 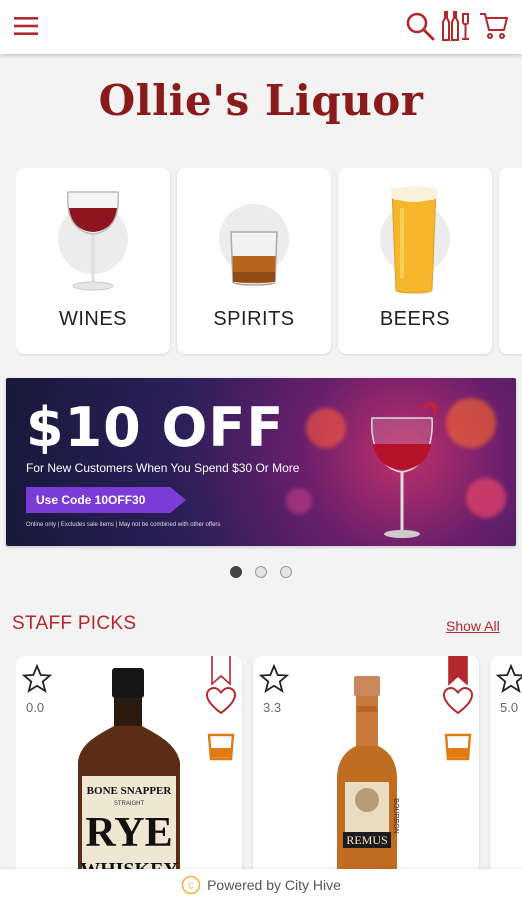 What do you see at coordinates (506, 763) in the screenshot?
I see `product-card-partial: 5.0` at bounding box center [506, 763].